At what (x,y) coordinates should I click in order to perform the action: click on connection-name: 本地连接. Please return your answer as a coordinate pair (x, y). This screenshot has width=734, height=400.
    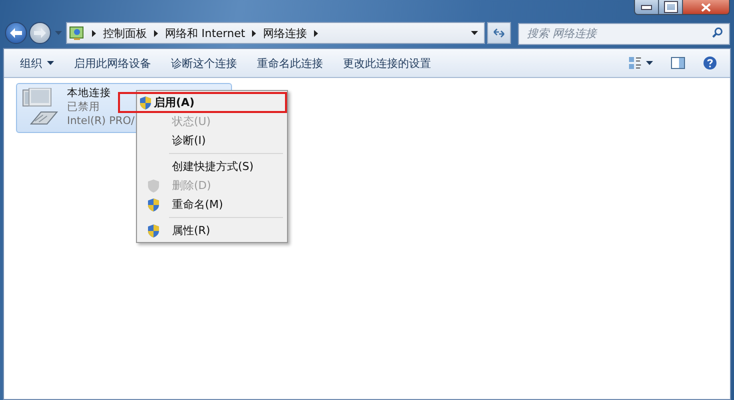
    Looking at the image, I should click on (89, 93).